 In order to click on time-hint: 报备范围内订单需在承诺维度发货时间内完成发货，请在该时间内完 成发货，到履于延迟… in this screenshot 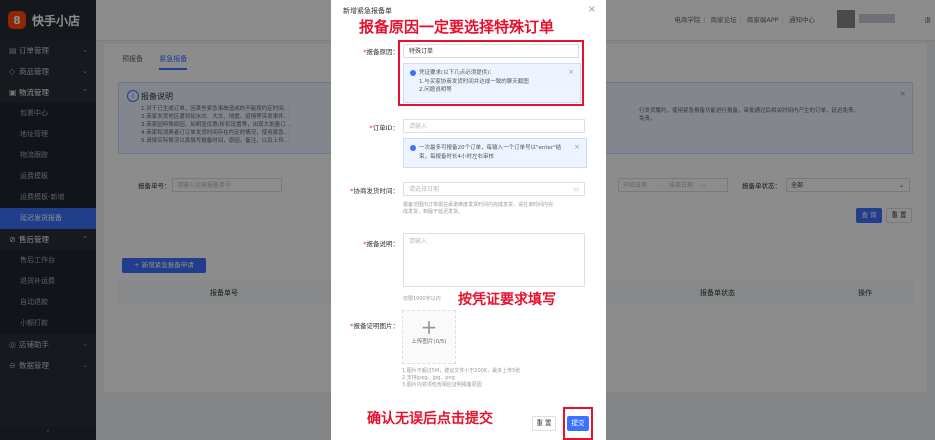, I will do `click(478, 208)`.